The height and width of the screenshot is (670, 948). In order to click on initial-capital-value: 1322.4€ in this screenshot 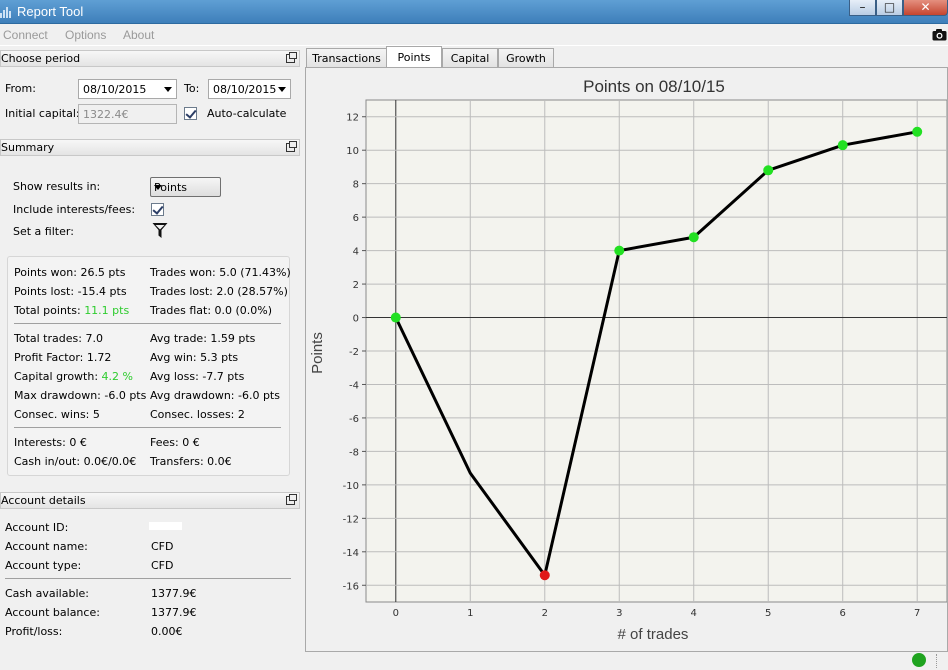, I will do `click(106, 114)`.